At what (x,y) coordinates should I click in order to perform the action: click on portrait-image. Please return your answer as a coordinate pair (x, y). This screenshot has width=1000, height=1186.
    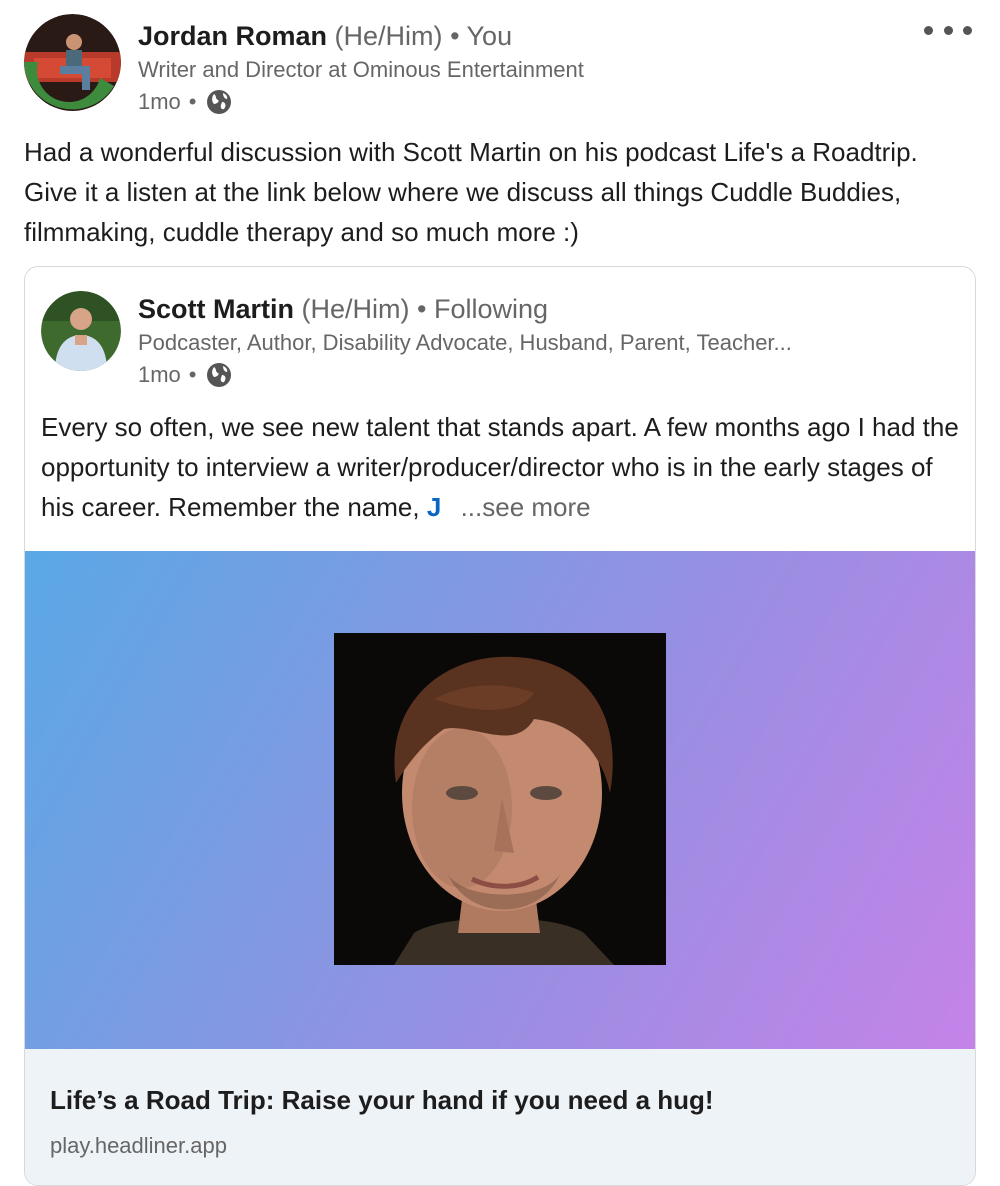
    Looking at the image, I should click on (500, 799).